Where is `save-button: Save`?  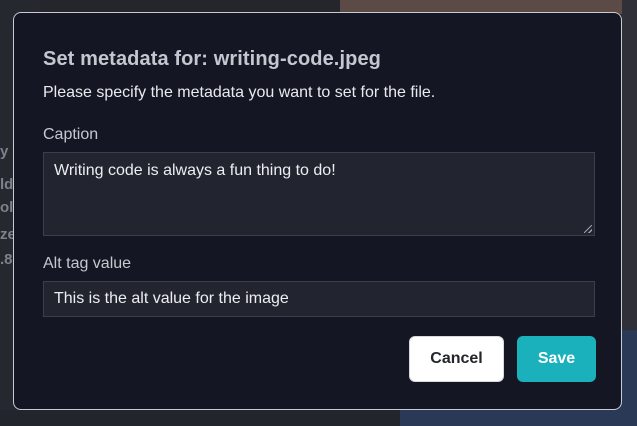
save-button: Save is located at coordinates (556, 359).